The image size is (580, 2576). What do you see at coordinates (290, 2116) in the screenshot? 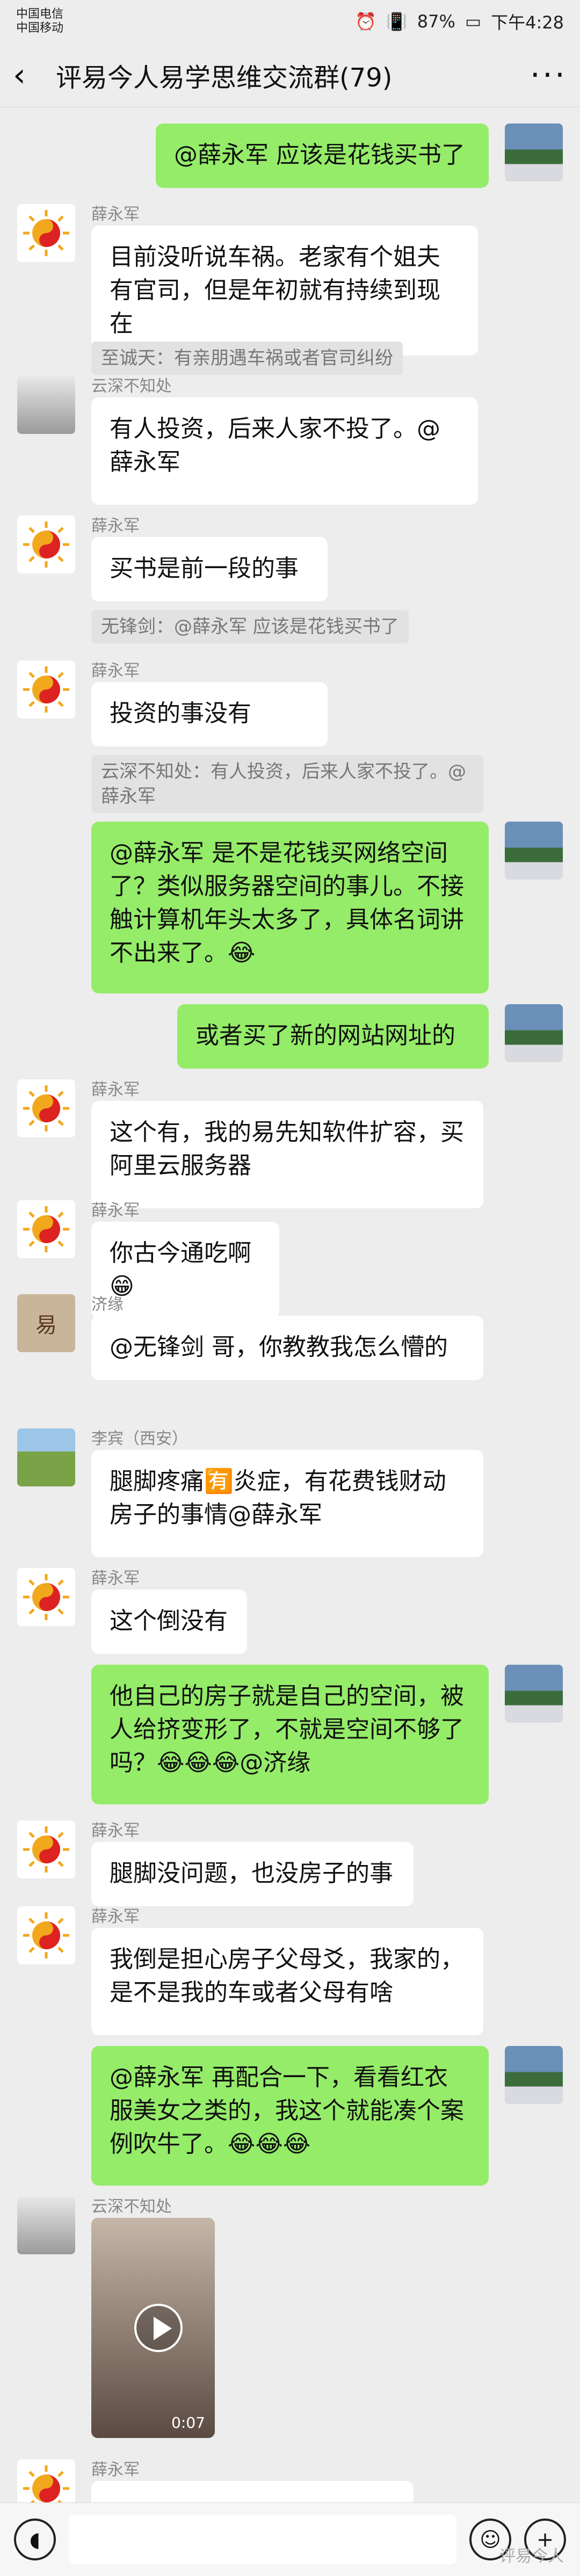
I see `message-bubble: @薛永军 再配合一下，看看红衣服美女之类的，我这个就能凑个案例吹牛了。😂😂😂` at bounding box center [290, 2116].